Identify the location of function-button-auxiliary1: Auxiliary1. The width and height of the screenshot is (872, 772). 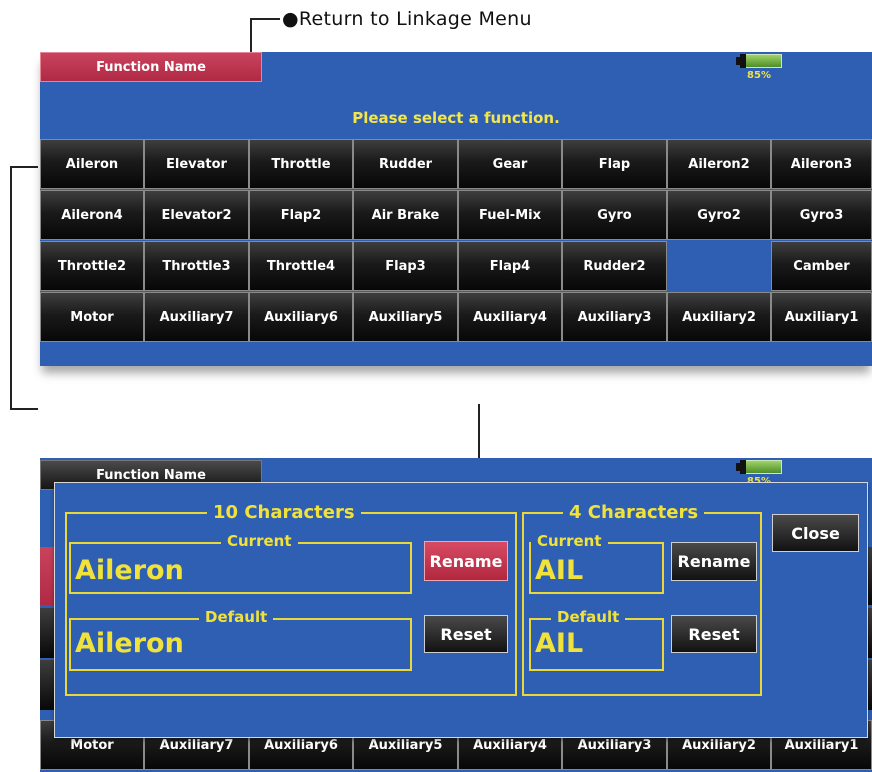
(821, 317).